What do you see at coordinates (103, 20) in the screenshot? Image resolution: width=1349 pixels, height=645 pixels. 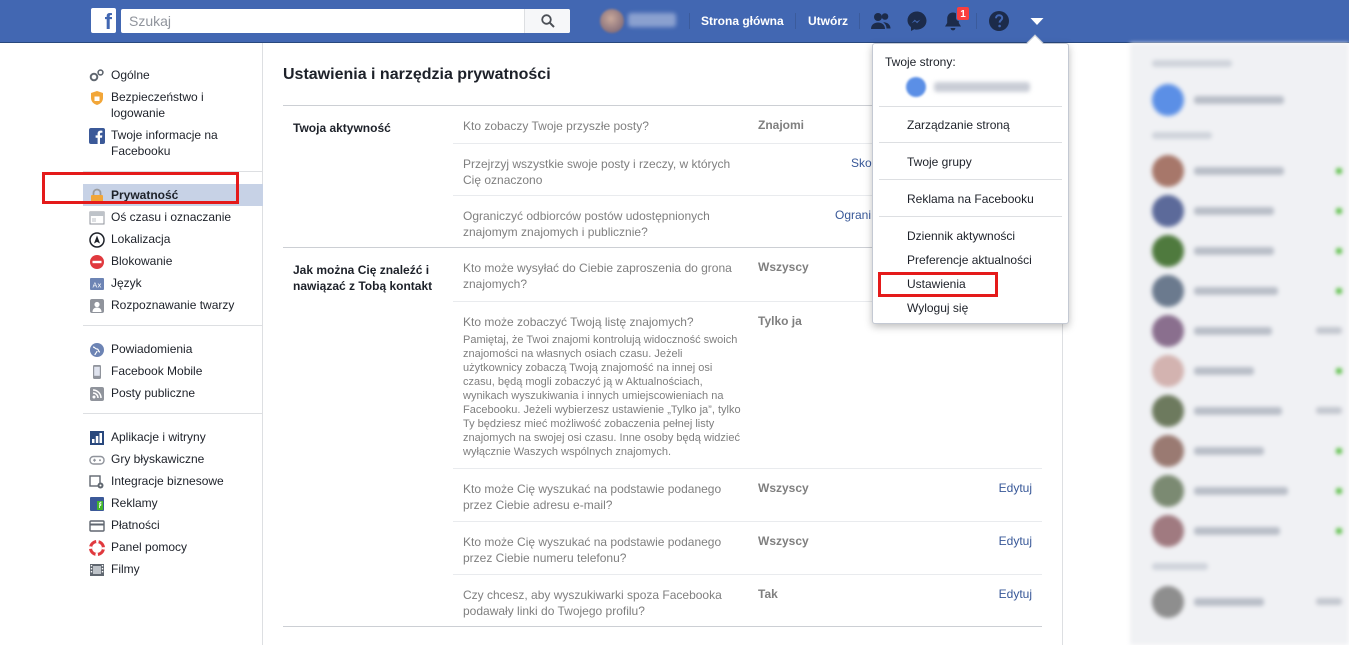 I see `facebook-logo: f` at bounding box center [103, 20].